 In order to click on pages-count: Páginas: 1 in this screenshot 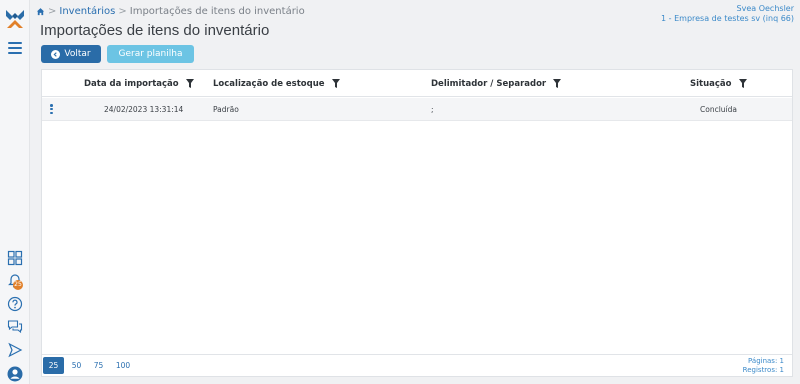, I will do `click(766, 361)`.